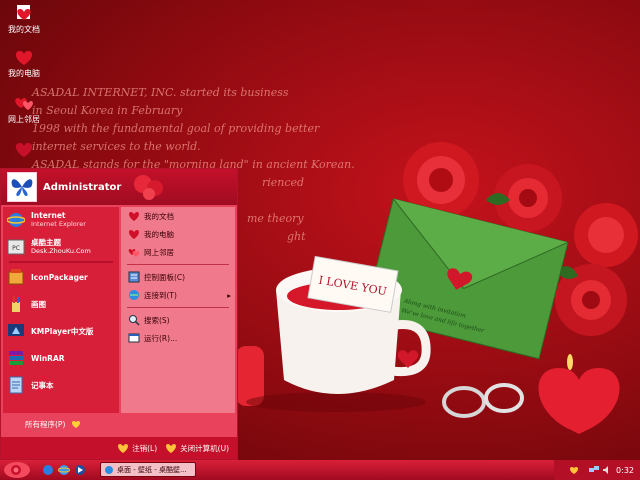 The image size is (640, 480). What do you see at coordinates (134, 338) in the screenshot?
I see `run-icon` at bounding box center [134, 338].